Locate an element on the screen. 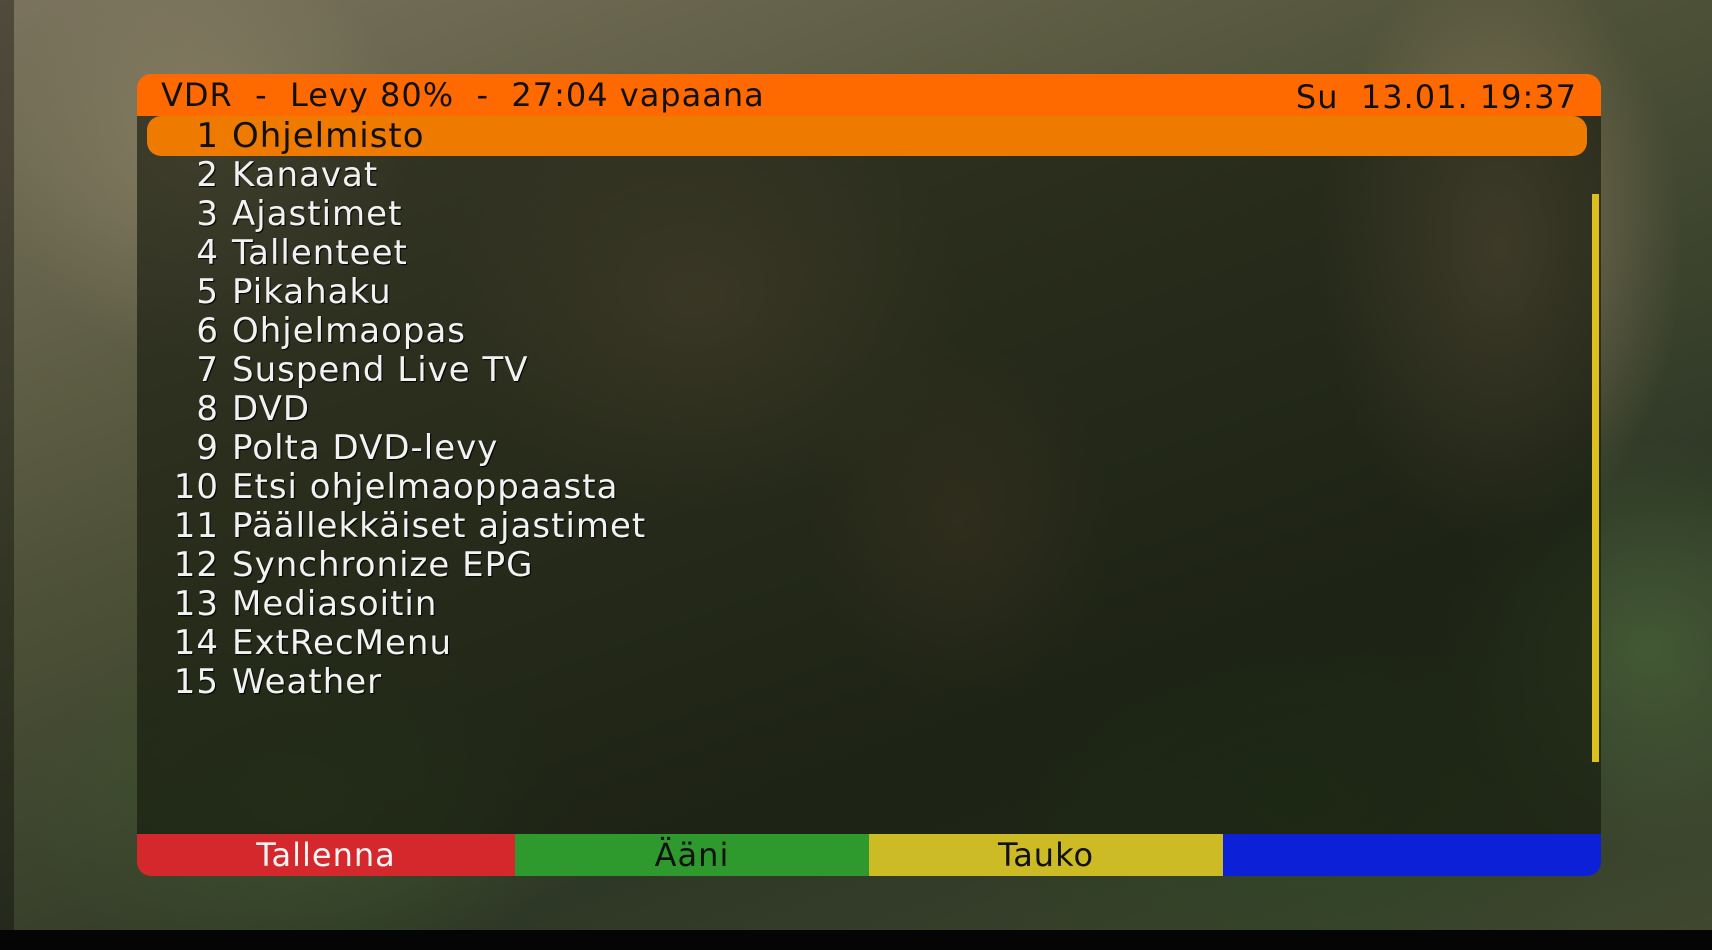  menu-scrollbar is located at coordinates (1595, 478).